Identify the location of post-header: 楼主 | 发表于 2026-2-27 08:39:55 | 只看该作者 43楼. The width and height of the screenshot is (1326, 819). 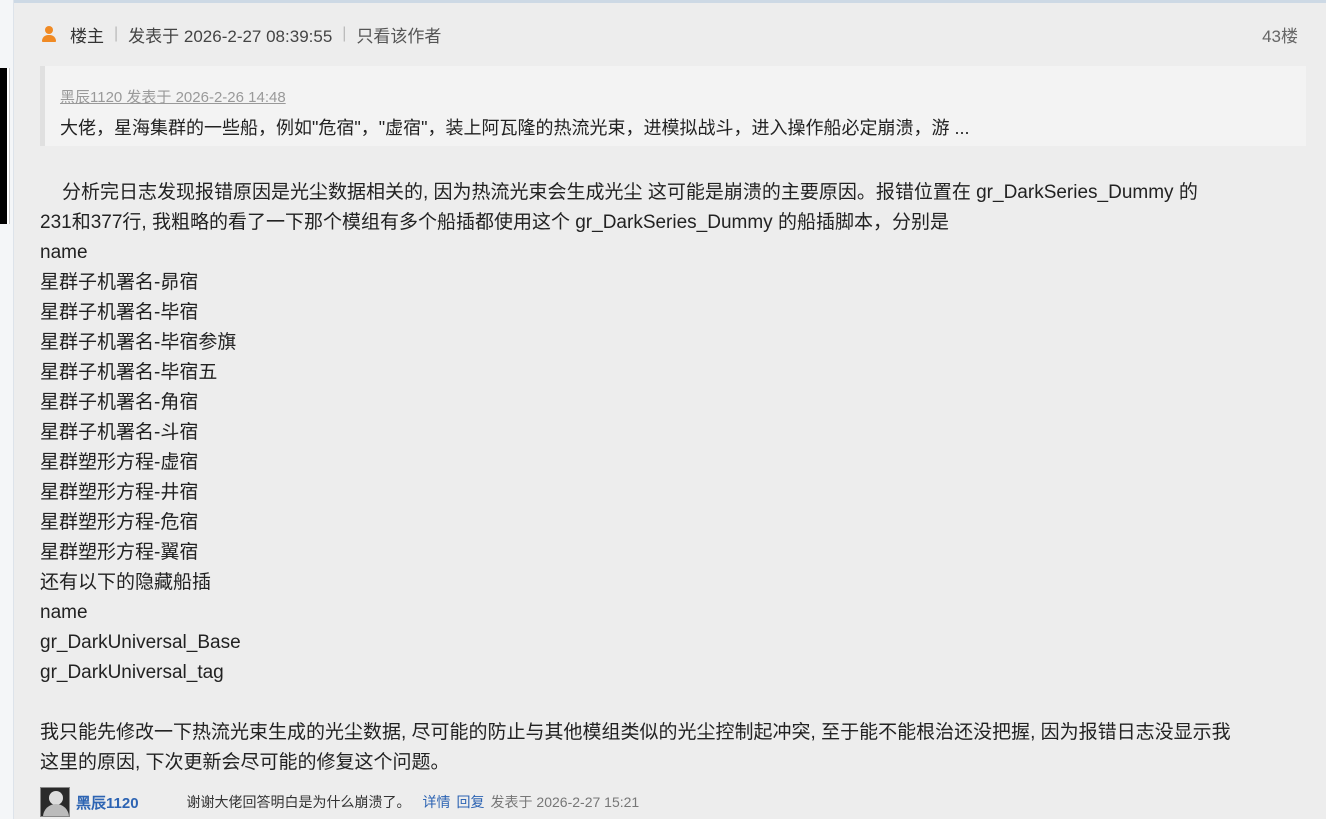
(669, 34).